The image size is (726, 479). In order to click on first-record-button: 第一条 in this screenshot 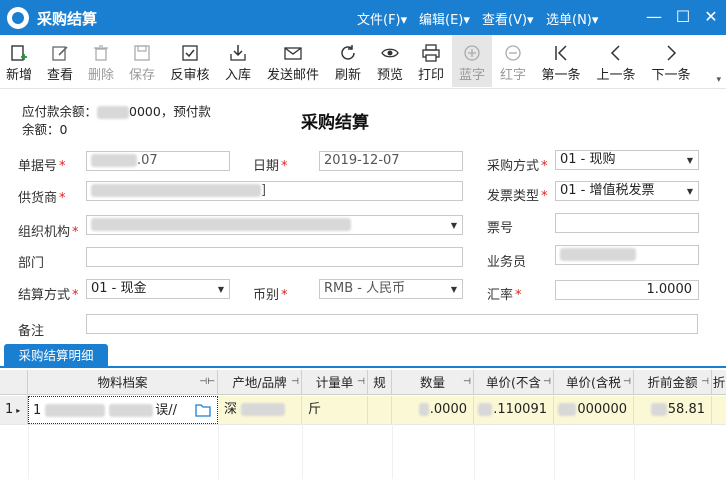, I will do `click(561, 61)`.